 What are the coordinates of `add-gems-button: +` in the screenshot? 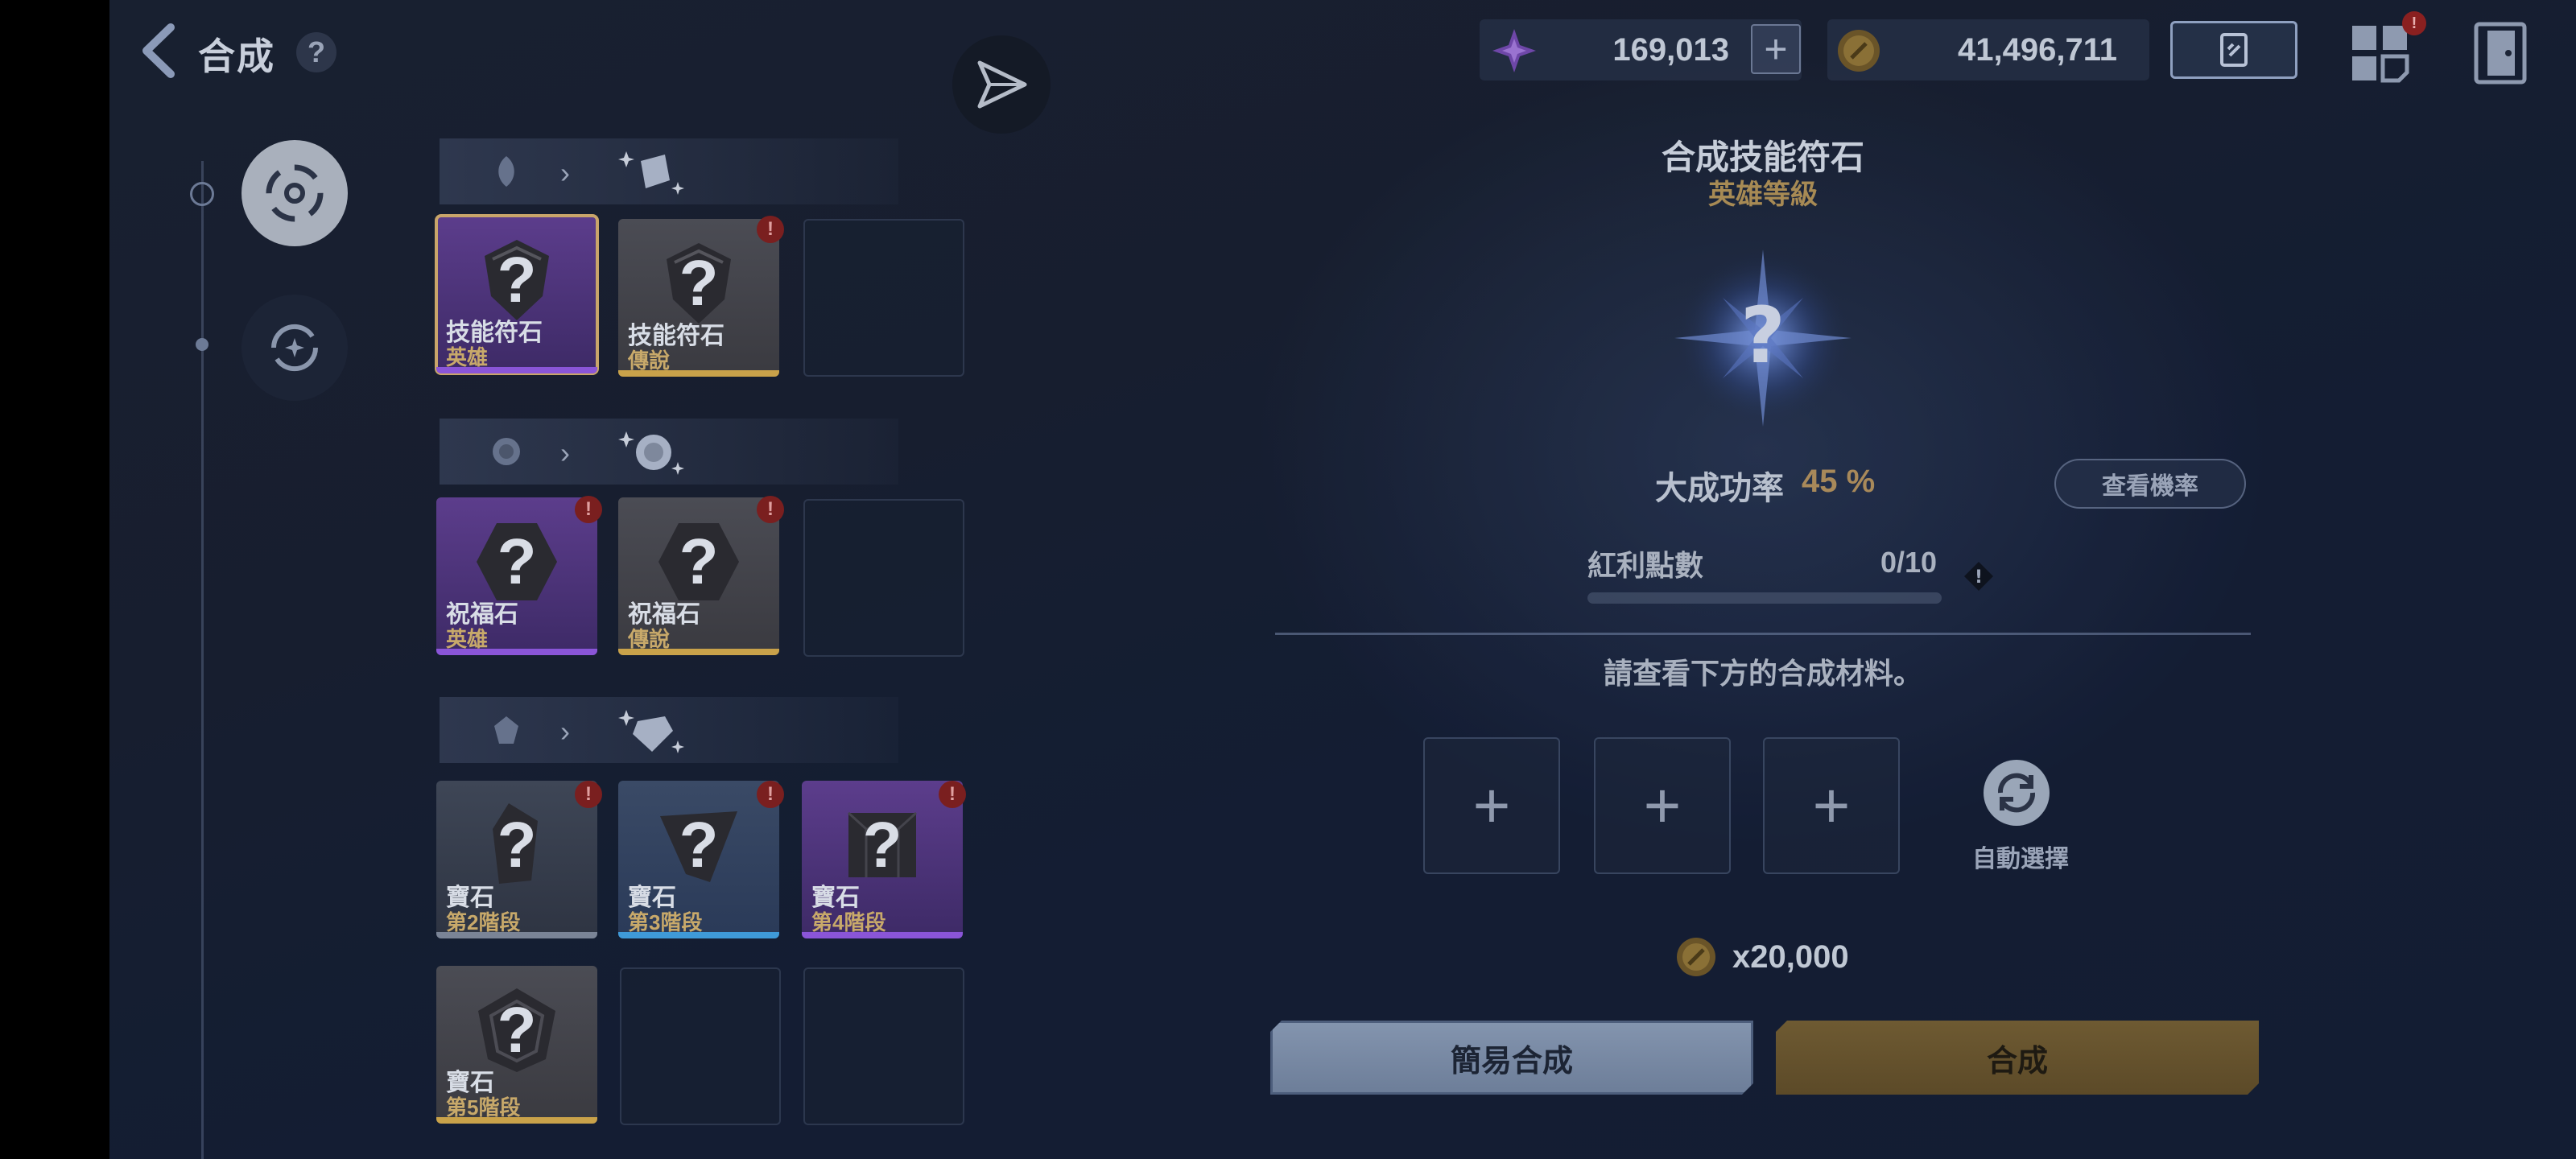 It's located at (1776, 49).